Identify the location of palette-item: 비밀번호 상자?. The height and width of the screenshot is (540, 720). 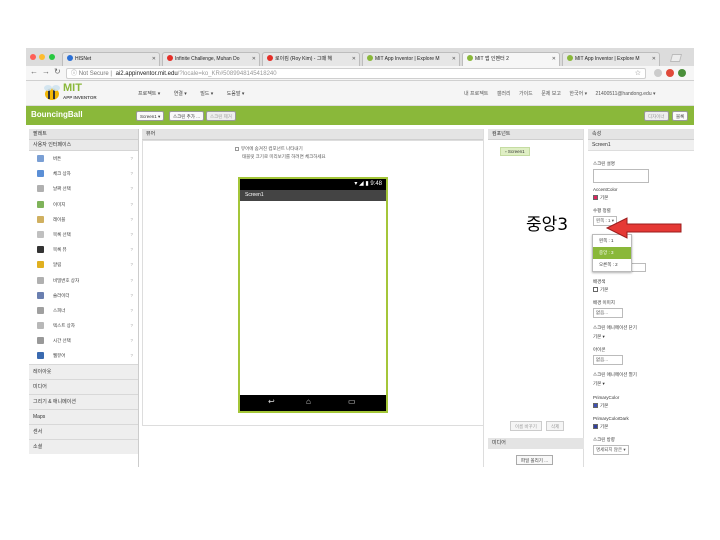
(83, 280).